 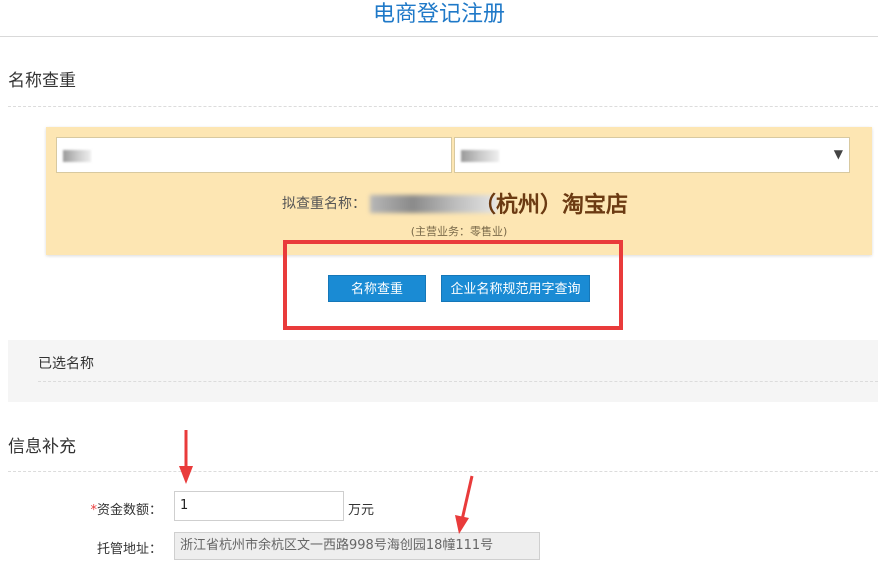 I want to click on name-check-section-title: 名称查重, so click(x=42, y=81).